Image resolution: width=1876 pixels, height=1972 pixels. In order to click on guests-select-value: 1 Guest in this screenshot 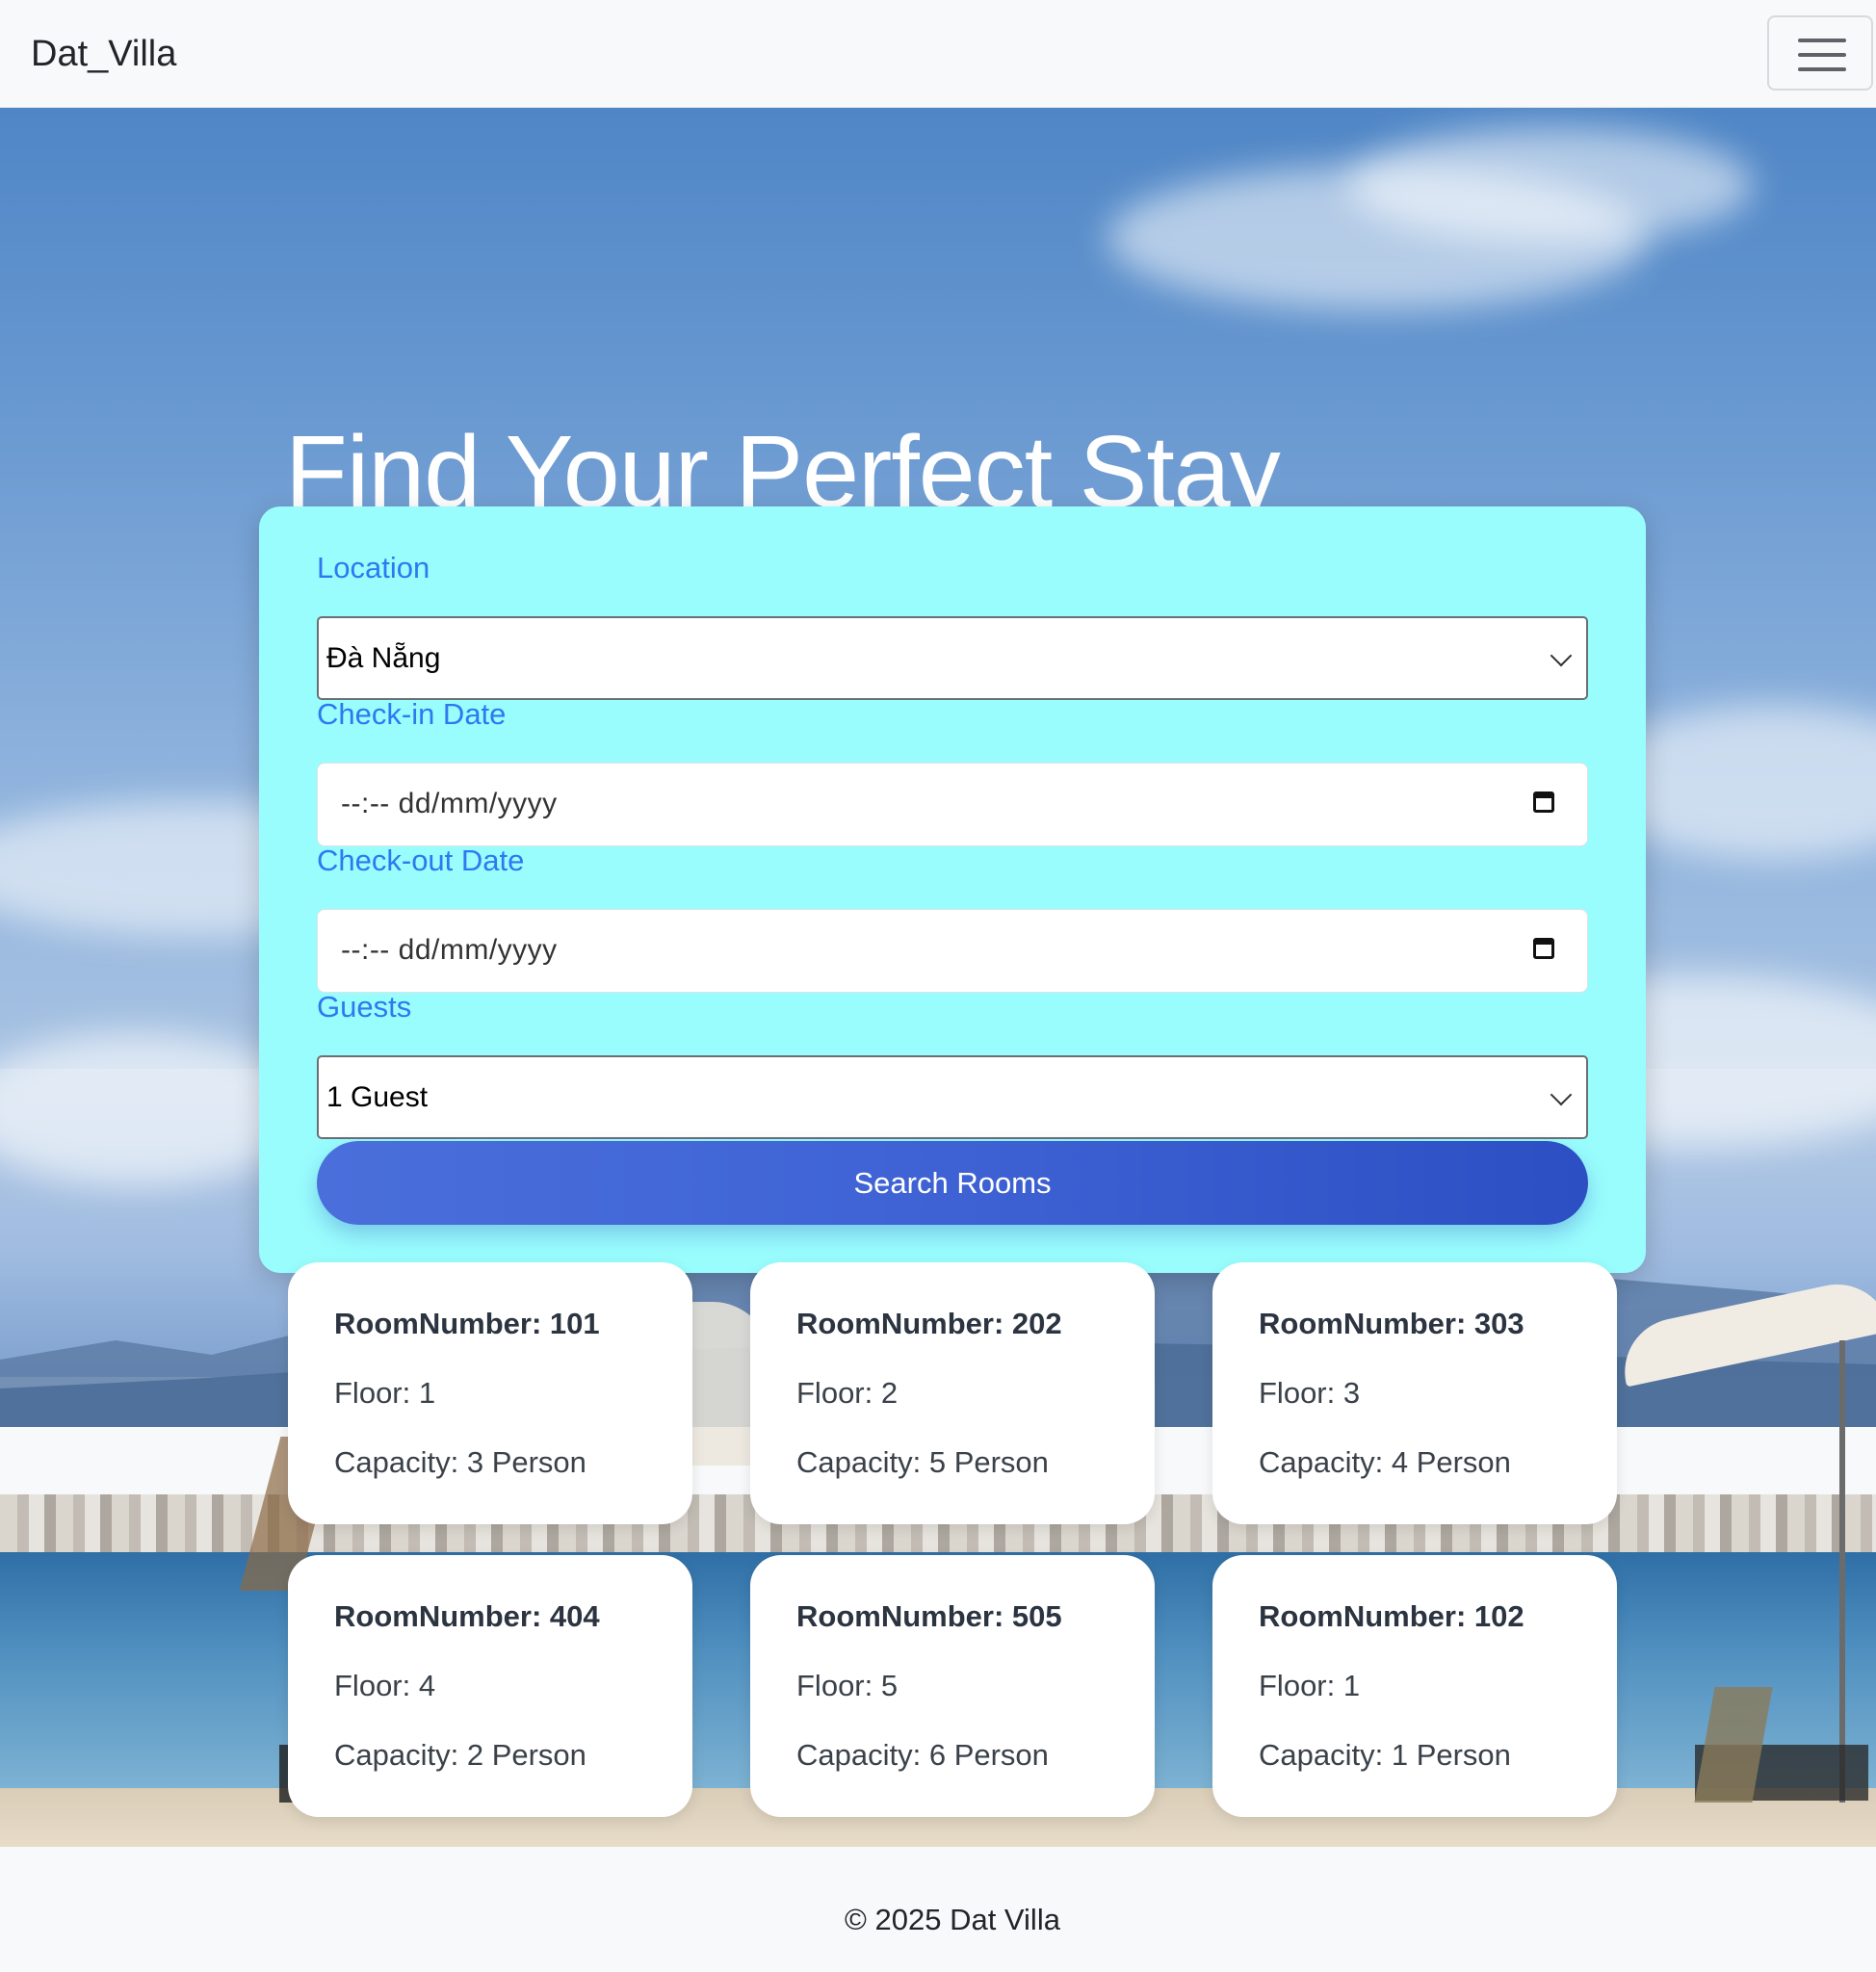, I will do `click(378, 1097)`.